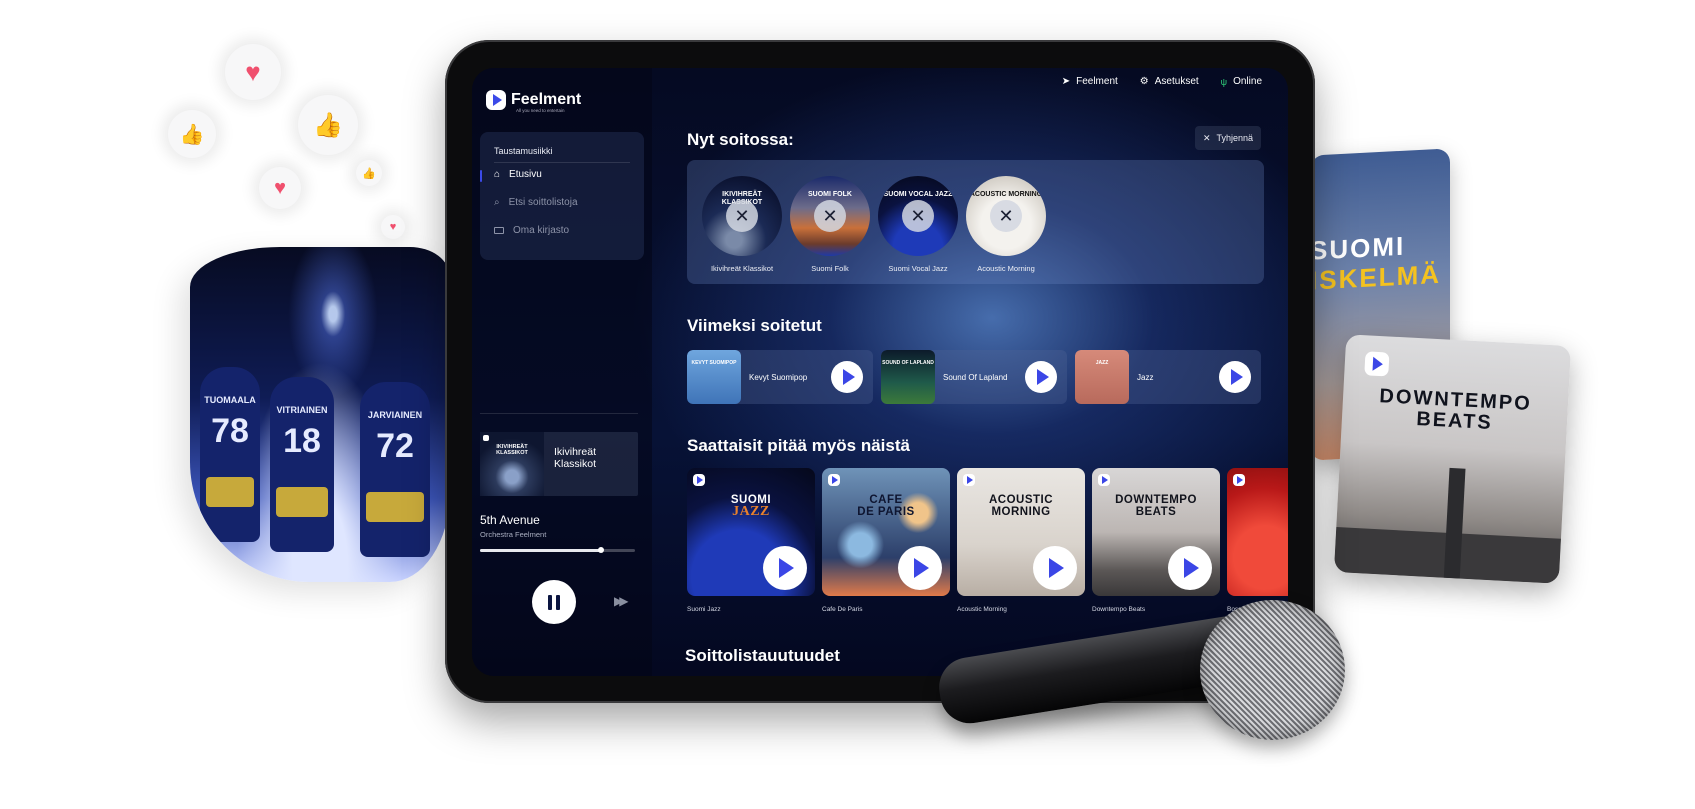 Image resolution: width=1695 pixels, height=809 pixels. Describe the element at coordinates (1224, 81) in the screenshot. I see `signal-antenna-icon: ψ` at that location.